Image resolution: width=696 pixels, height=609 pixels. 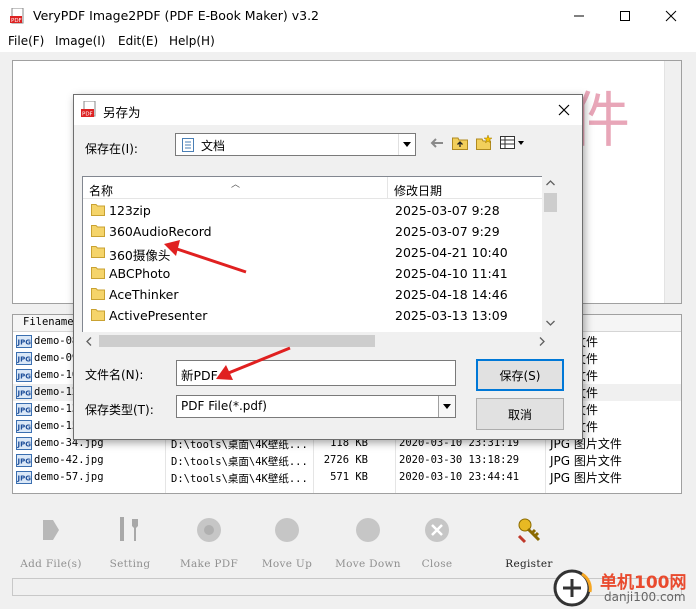 What do you see at coordinates (224, 406) in the screenshot?
I see `filetype-value: PDF File(*.pdf)` at bounding box center [224, 406].